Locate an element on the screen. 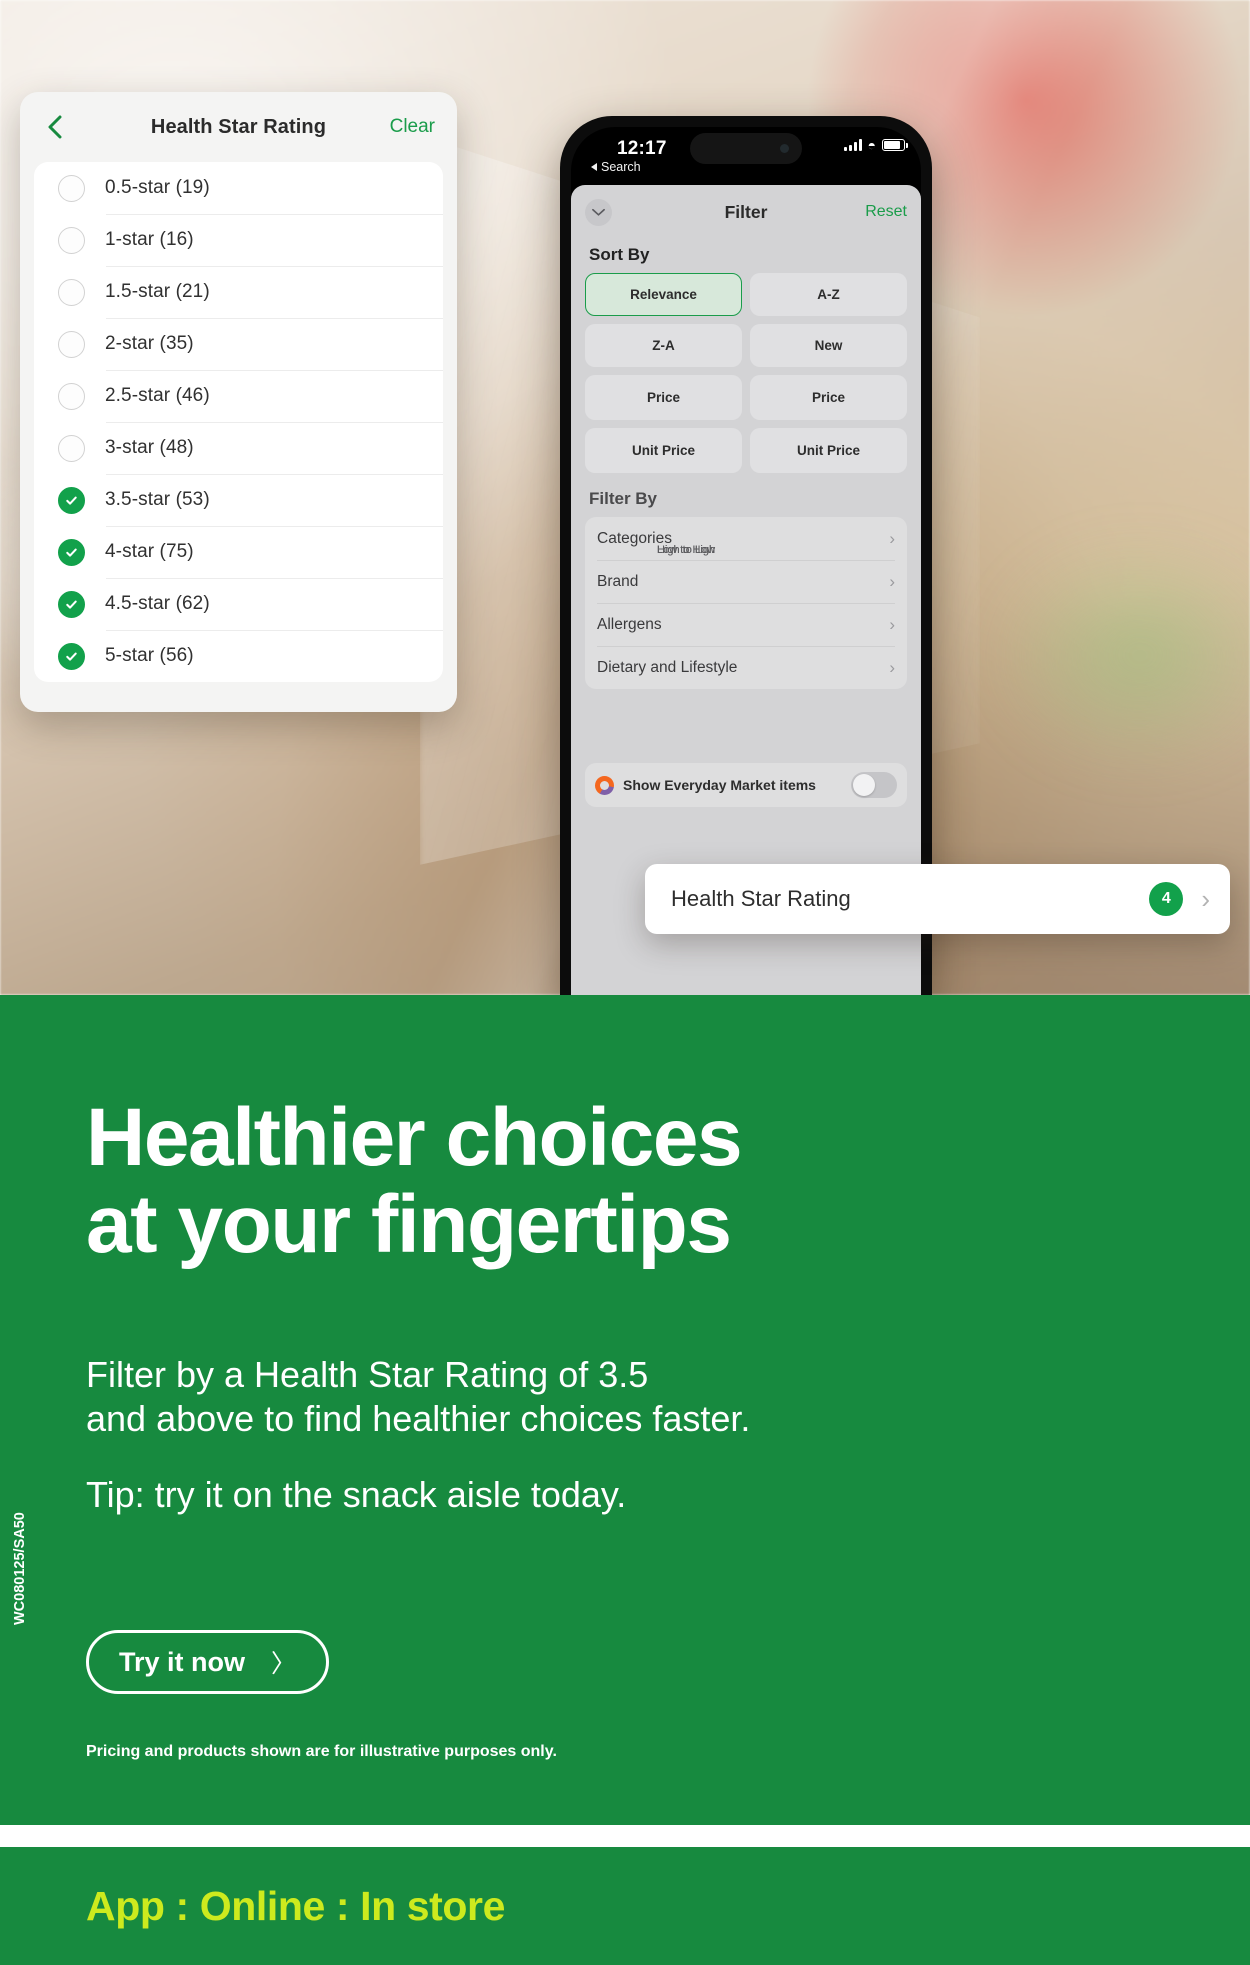 The width and height of the screenshot is (1250, 1965). sort-option-label: New is located at coordinates (828, 345).